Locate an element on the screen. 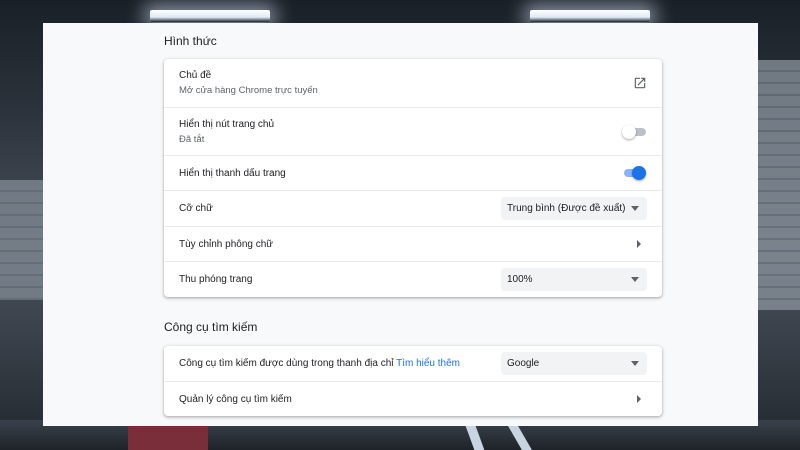 The image size is (800, 450). home-button-row: Hiển thị nút trang chủ Đã tắt is located at coordinates (413, 131).